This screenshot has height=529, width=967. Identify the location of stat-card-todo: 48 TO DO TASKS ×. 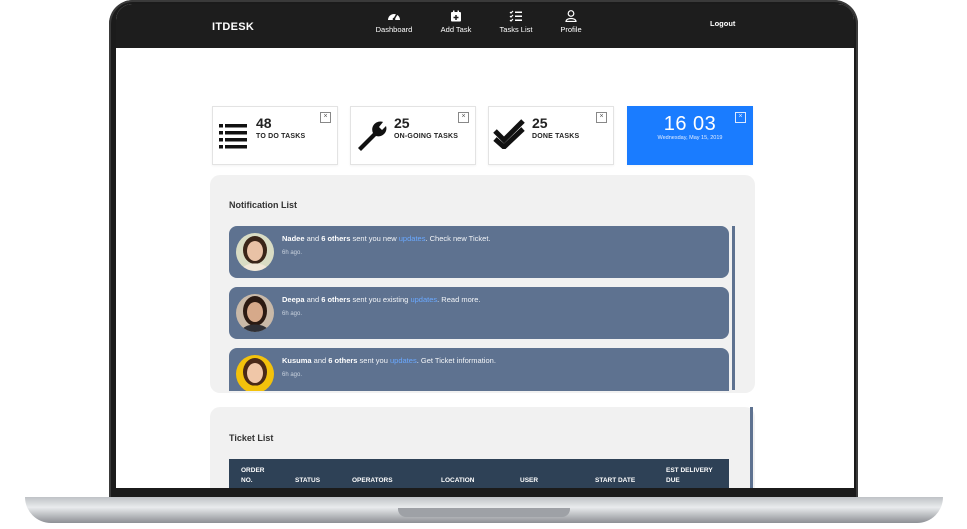
(275, 135).